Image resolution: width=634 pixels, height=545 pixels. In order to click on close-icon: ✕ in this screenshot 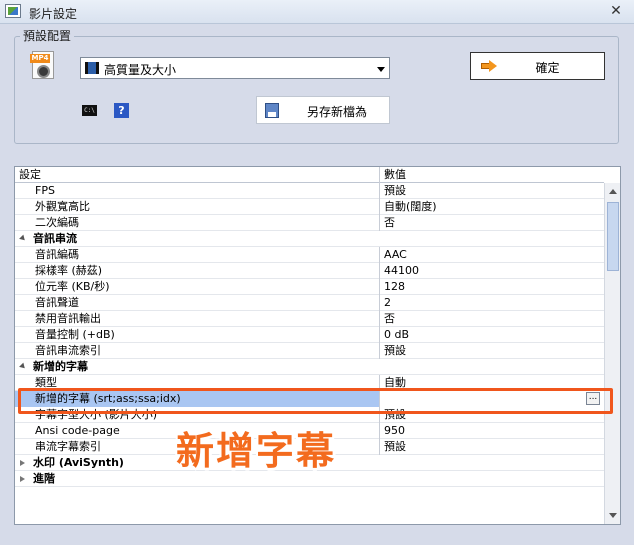, I will do `click(616, 11)`.